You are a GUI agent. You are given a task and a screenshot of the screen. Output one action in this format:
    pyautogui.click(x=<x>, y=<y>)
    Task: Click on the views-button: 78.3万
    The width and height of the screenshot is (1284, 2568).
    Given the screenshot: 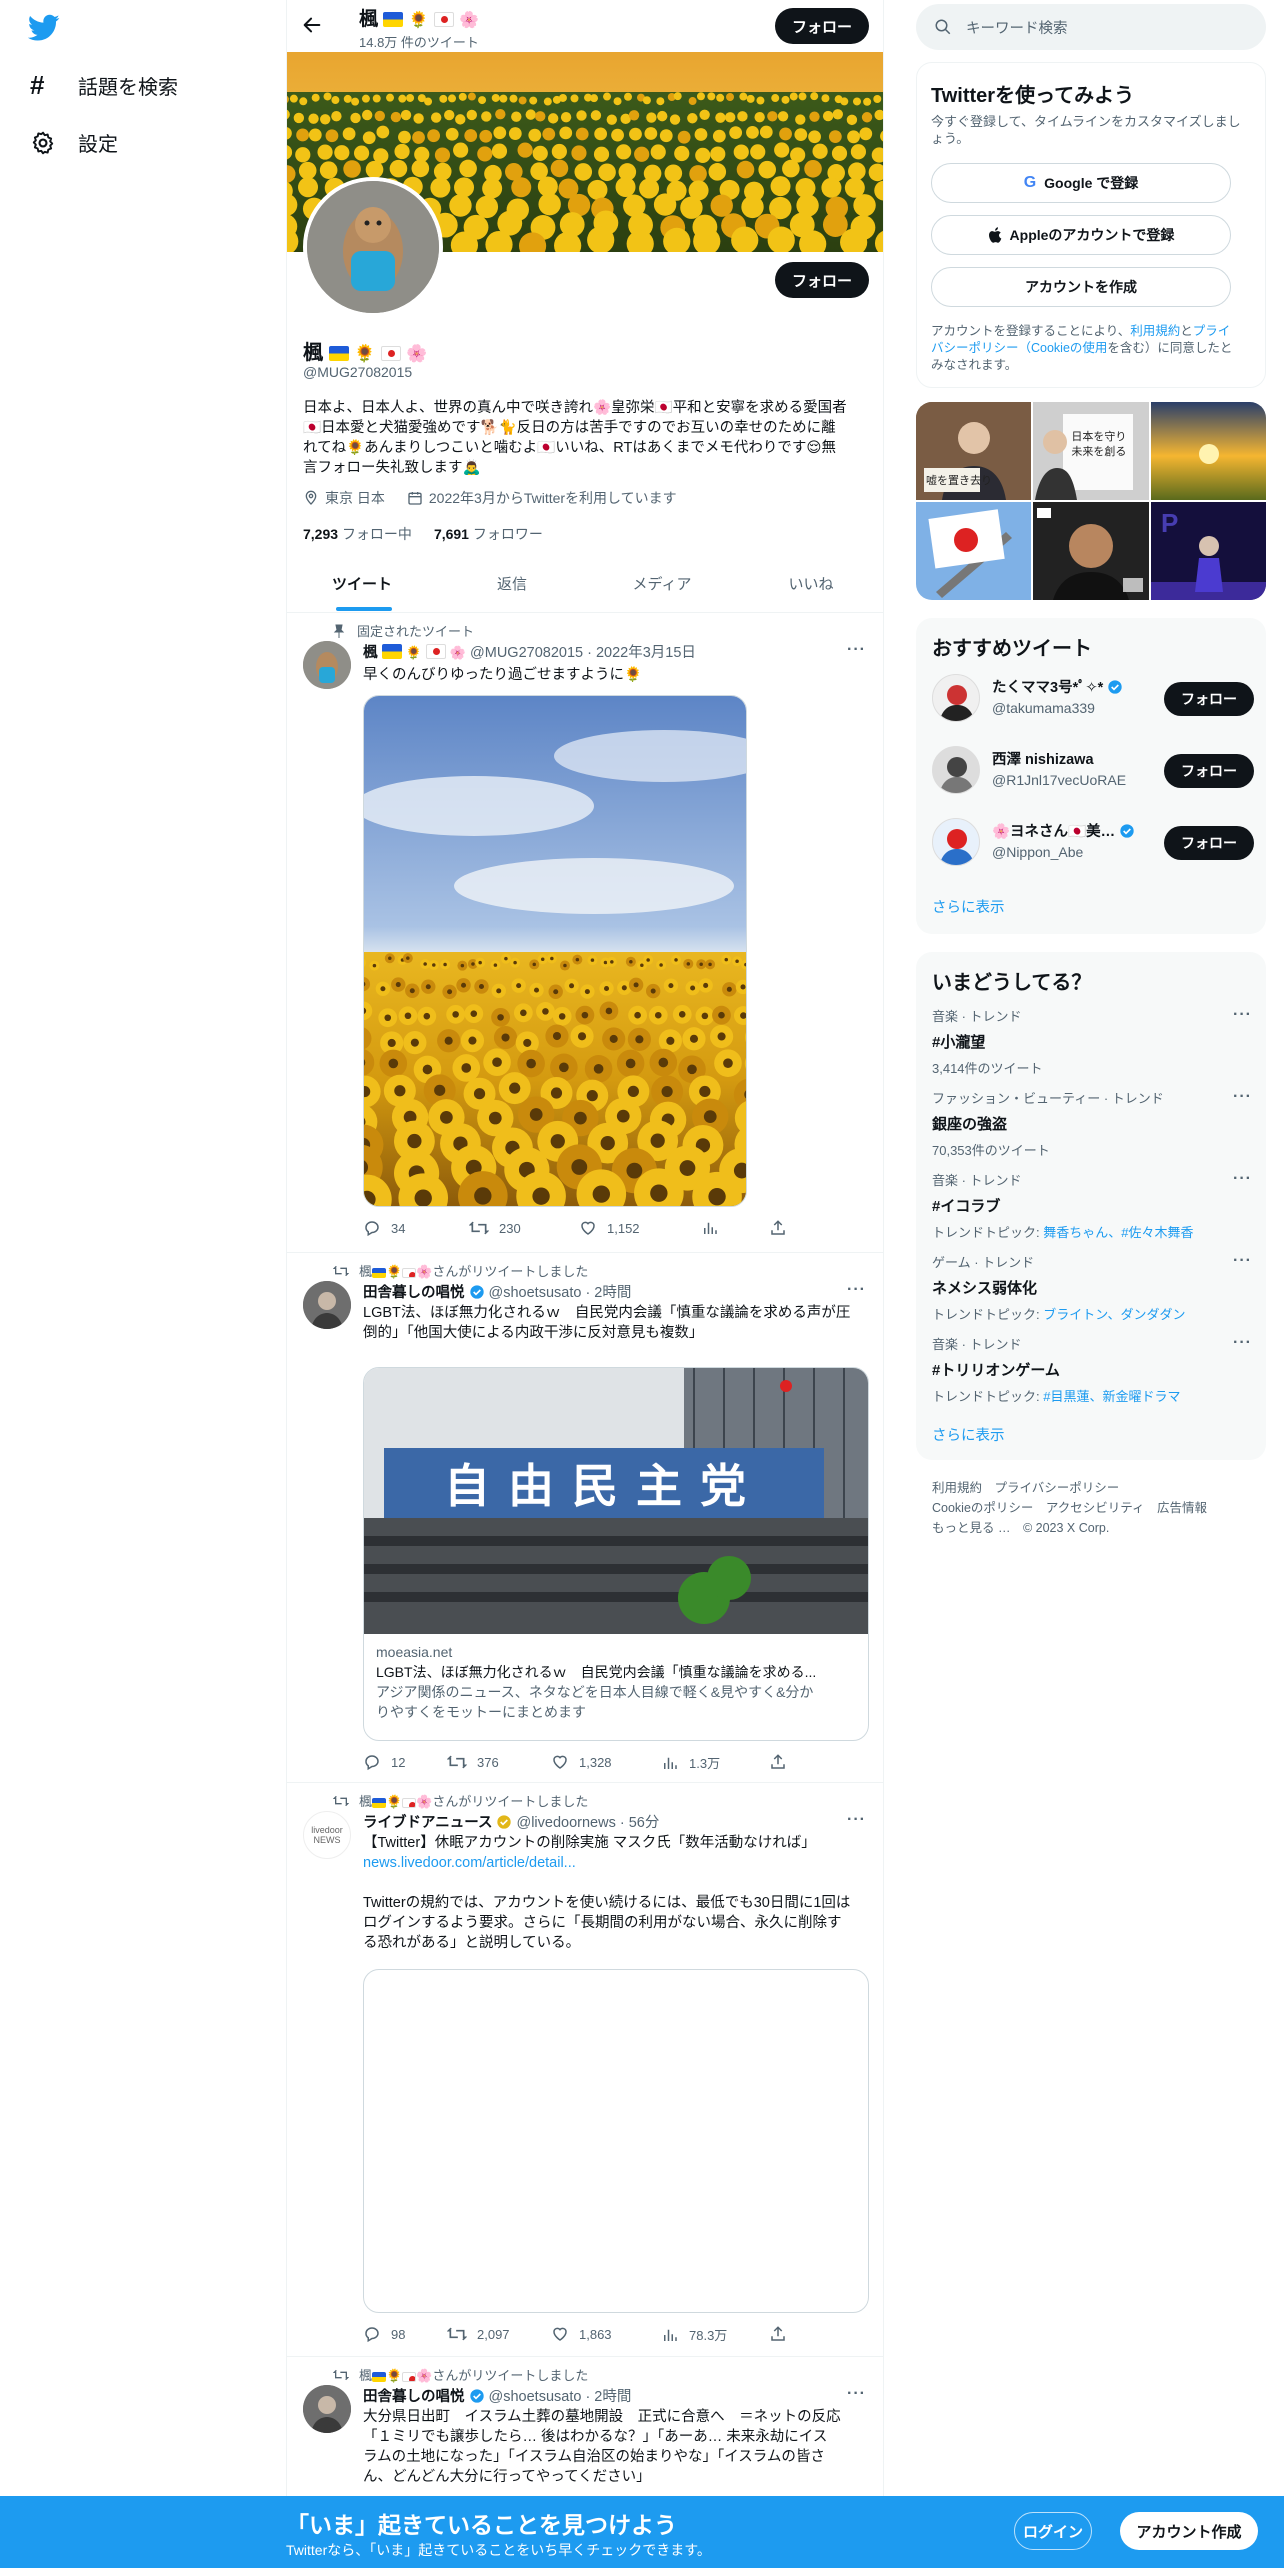 What is the action you would take?
    pyautogui.click(x=694, y=2334)
    